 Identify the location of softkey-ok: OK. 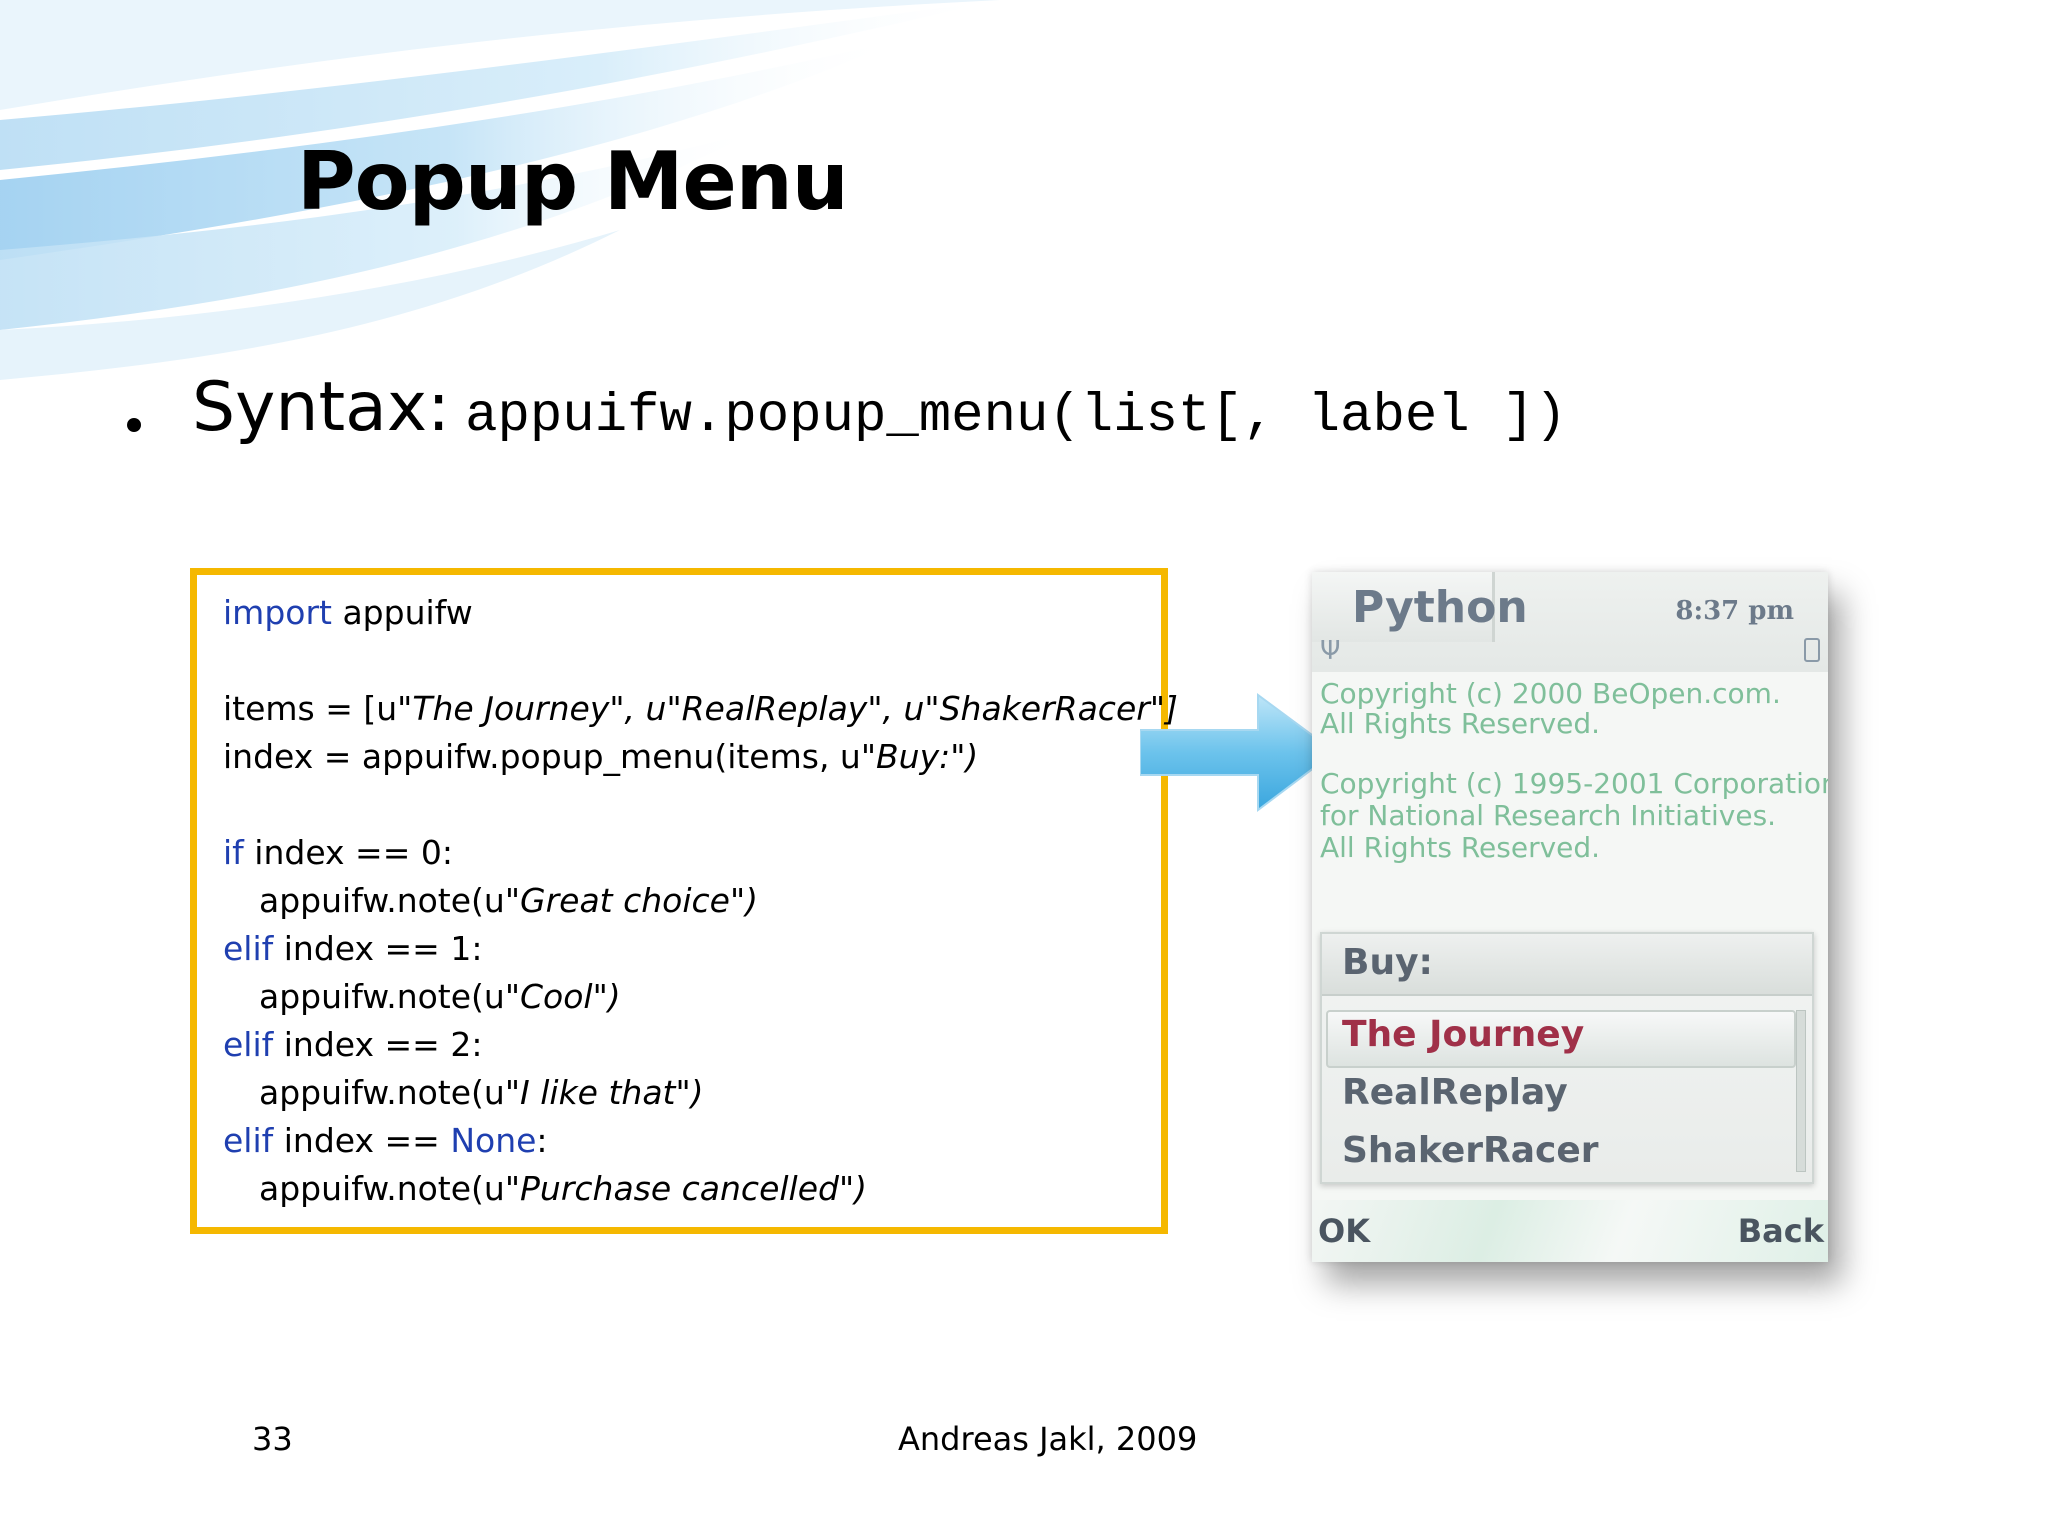
(1344, 1231).